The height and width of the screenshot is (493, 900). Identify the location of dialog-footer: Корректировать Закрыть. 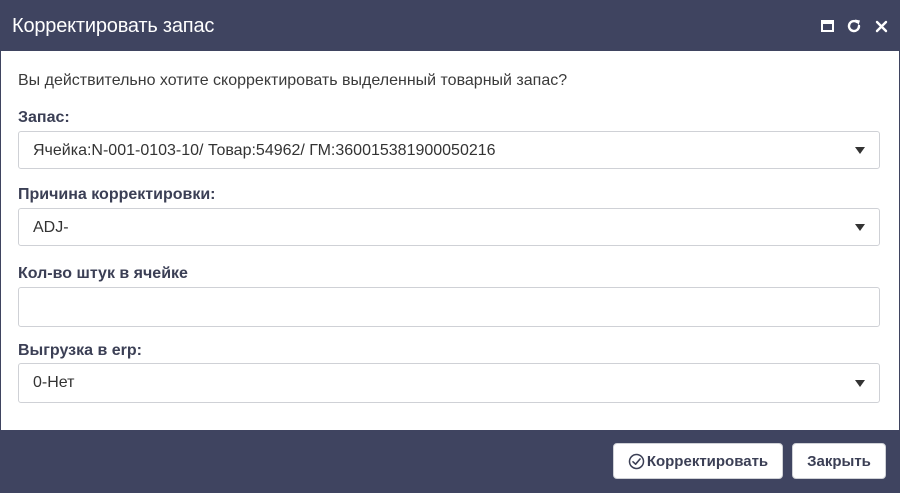
(450, 461).